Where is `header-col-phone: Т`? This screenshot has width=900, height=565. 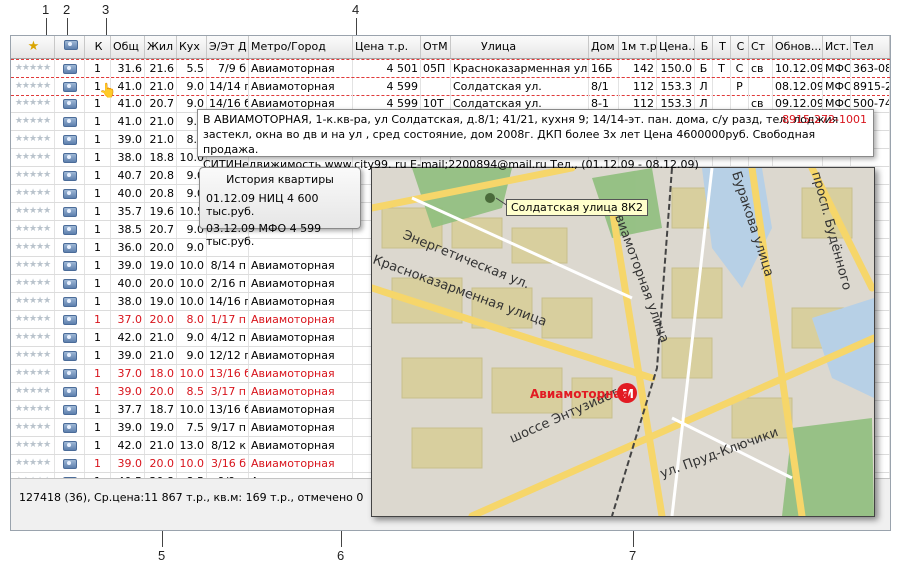 header-col-phone: Т is located at coordinates (722, 47).